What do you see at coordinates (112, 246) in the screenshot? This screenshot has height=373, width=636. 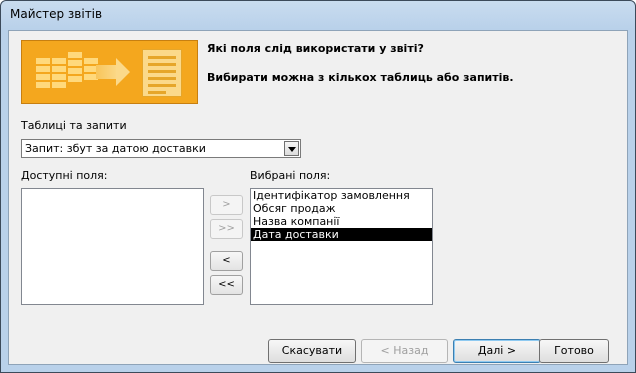 I see `available-fields-list` at bounding box center [112, 246].